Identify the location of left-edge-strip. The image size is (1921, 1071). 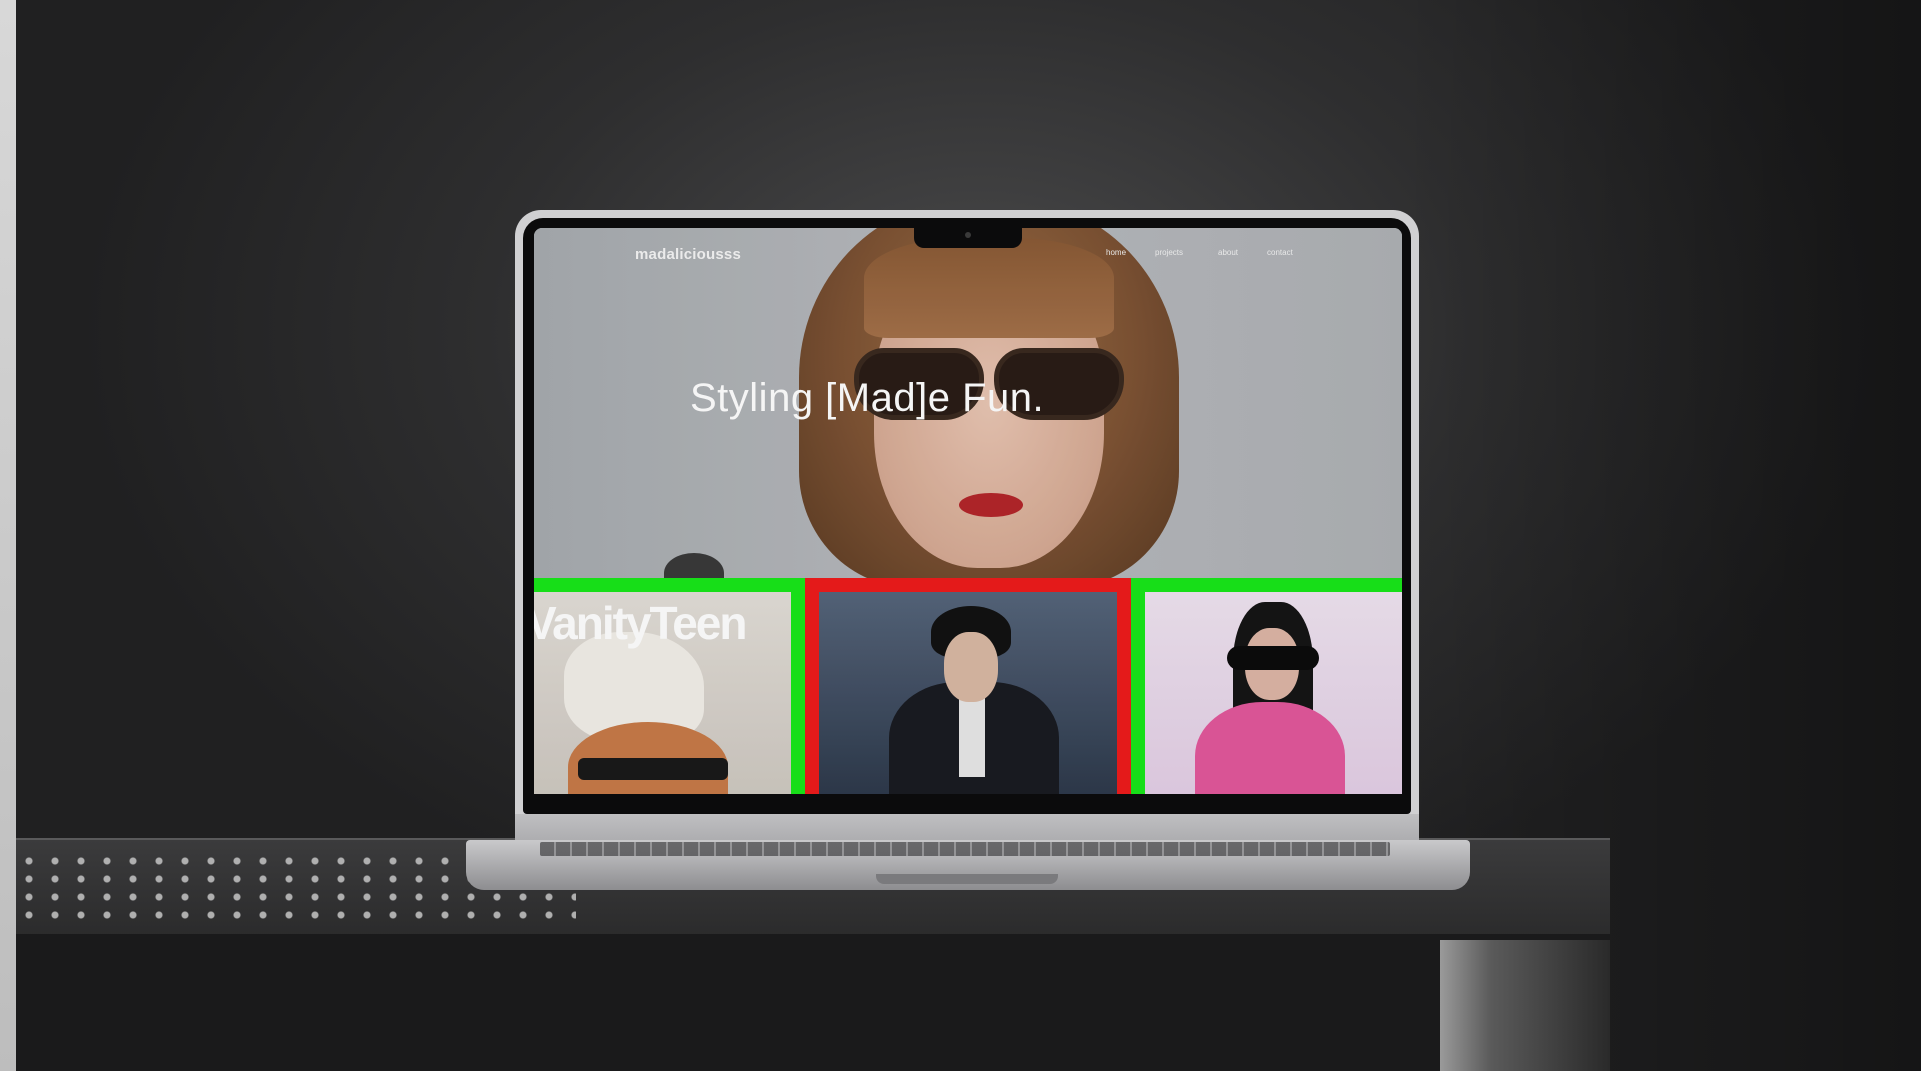
(8, 535).